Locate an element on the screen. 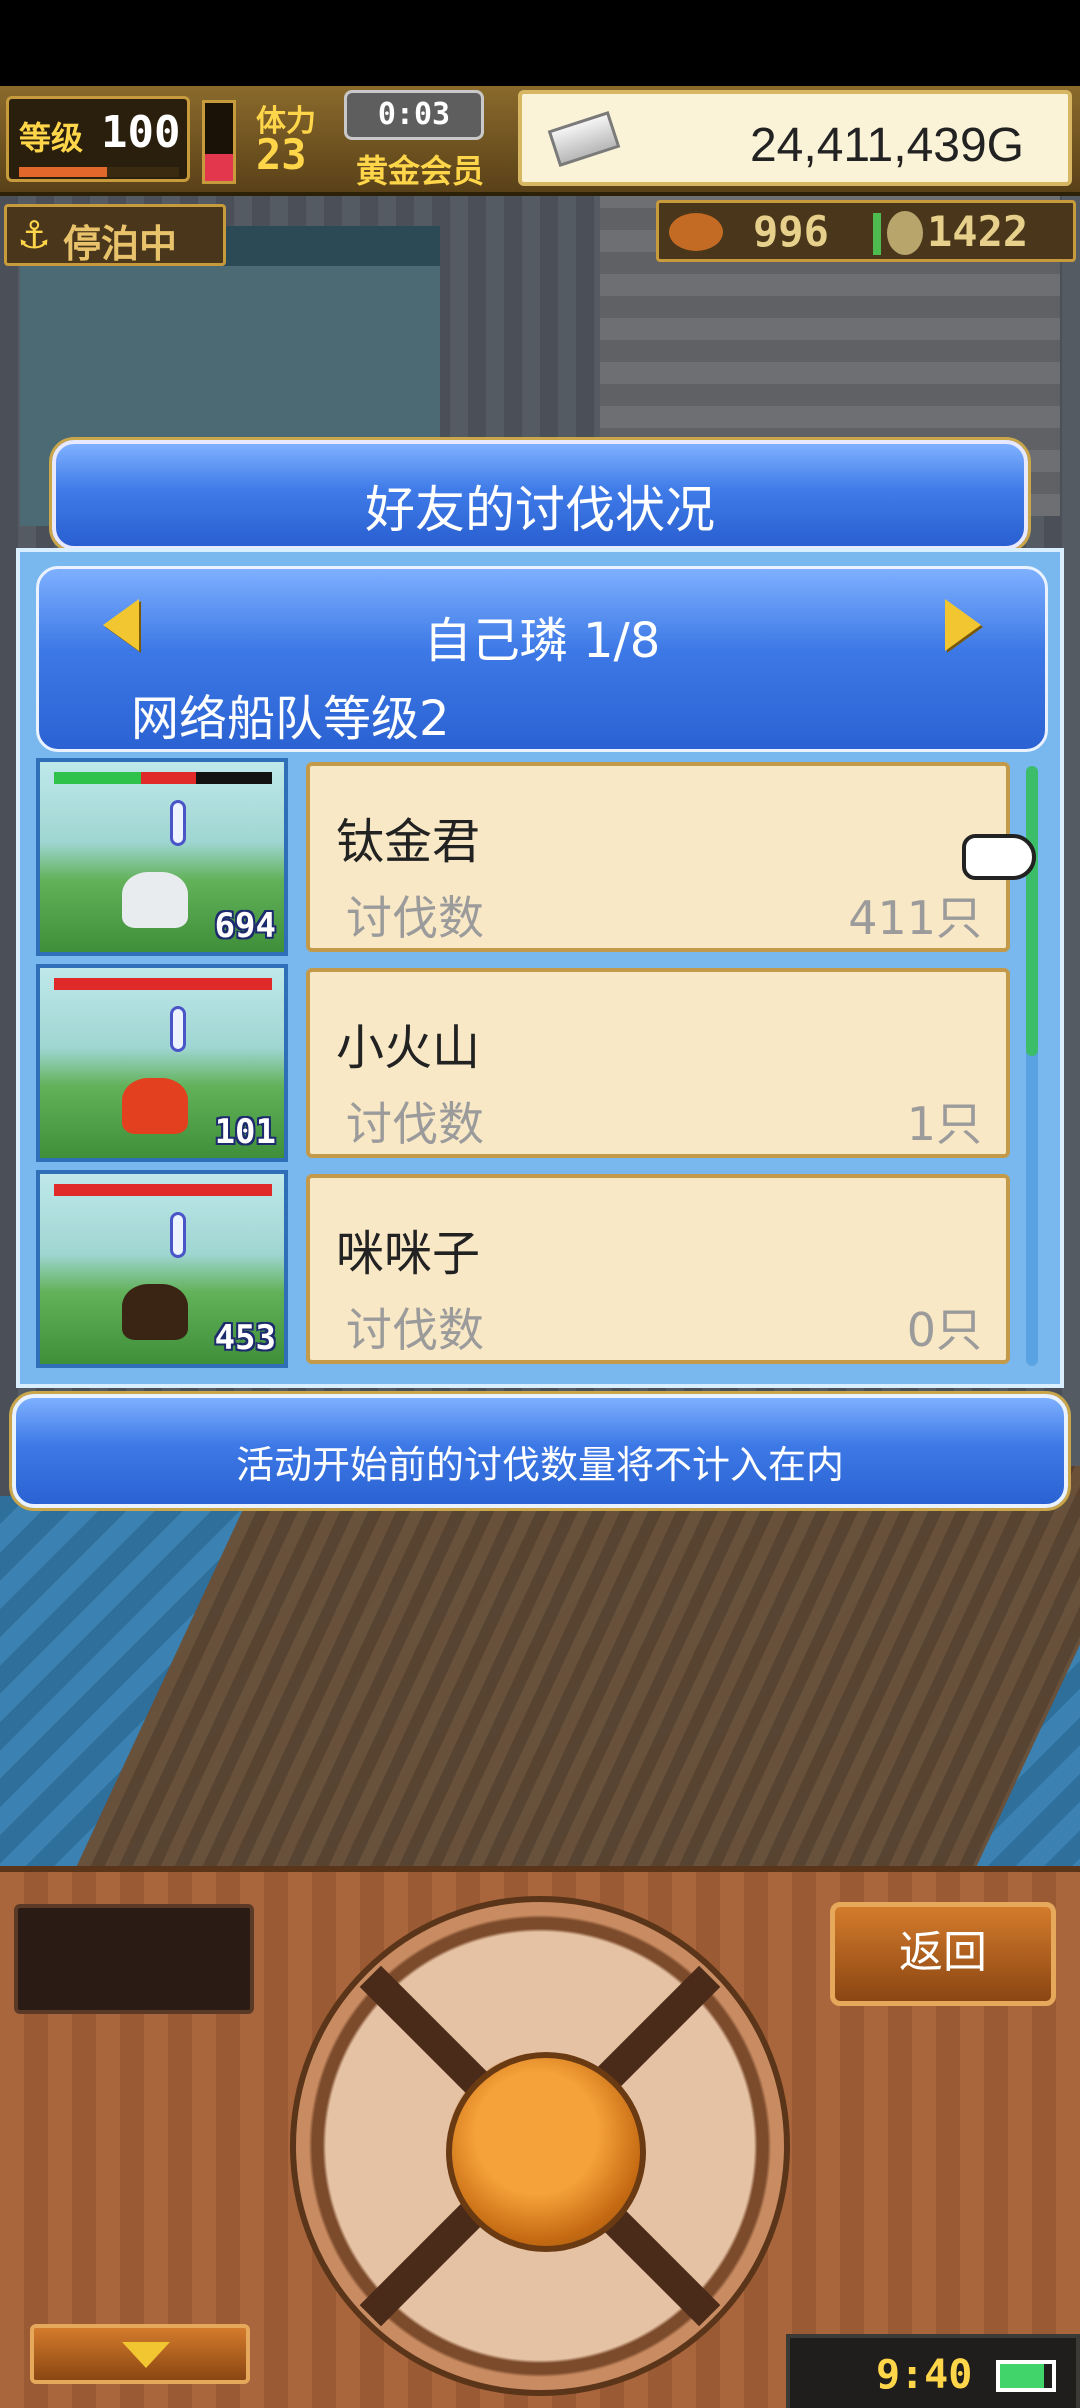  experience-bar is located at coordinates (99, 172).